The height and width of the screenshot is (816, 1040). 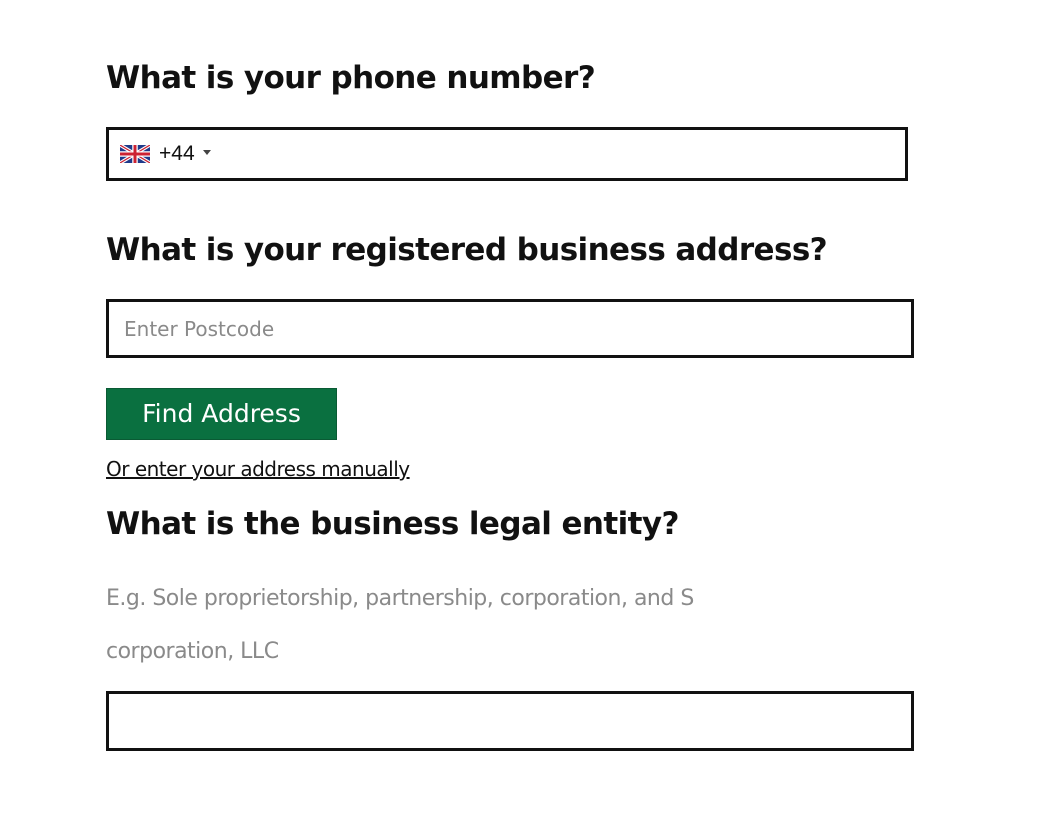 I want to click on legal-entity-question-heading: What is the business legal entity?, so click(x=392, y=524).